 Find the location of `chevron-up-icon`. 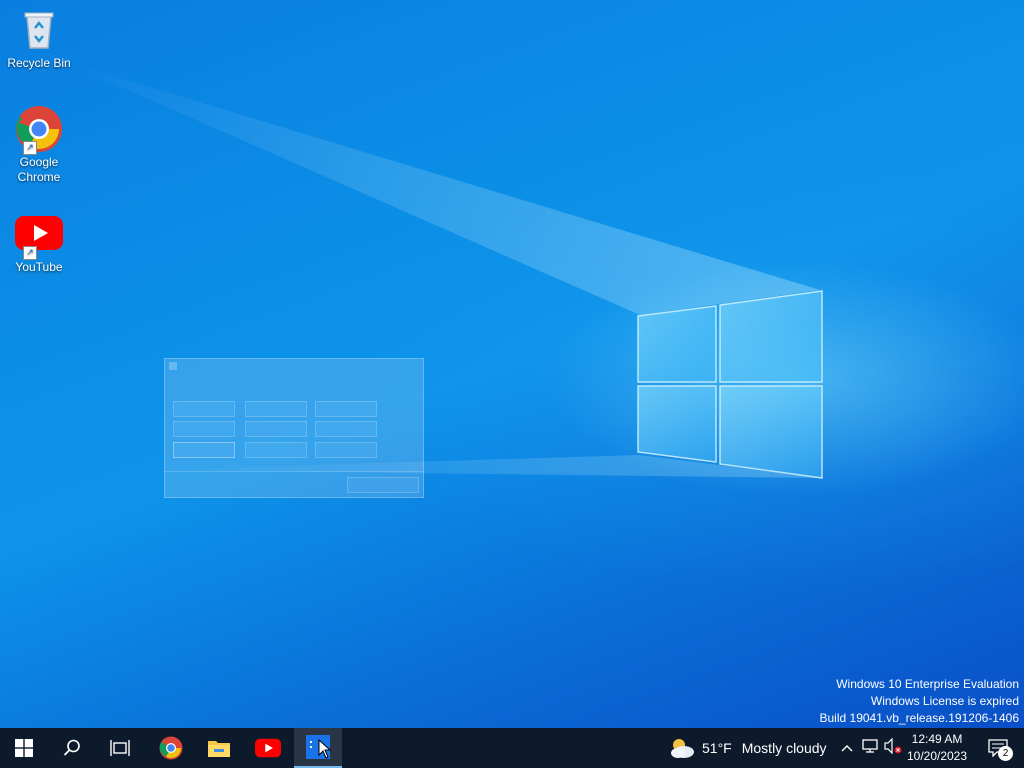

chevron-up-icon is located at coordinates (847, 748).